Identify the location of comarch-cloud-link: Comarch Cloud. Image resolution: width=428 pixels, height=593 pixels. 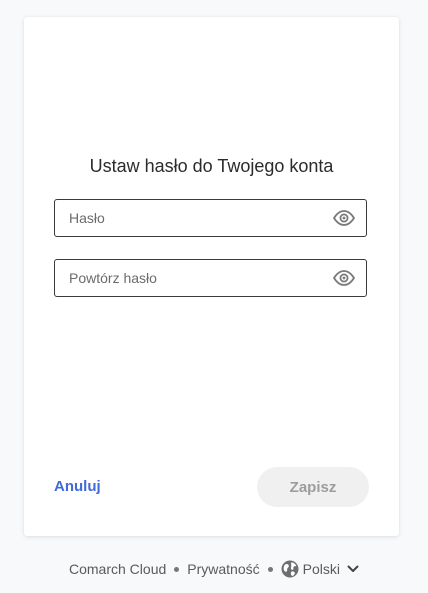
(117, 569).